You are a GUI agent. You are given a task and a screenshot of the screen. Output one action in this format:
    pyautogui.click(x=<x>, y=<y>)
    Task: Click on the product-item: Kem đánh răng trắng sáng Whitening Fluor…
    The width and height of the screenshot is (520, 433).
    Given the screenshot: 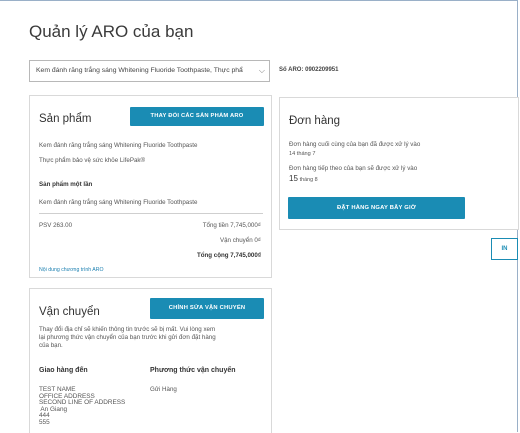 What is the action you would take?
    pyautogui.click(x=118, y=145)
    